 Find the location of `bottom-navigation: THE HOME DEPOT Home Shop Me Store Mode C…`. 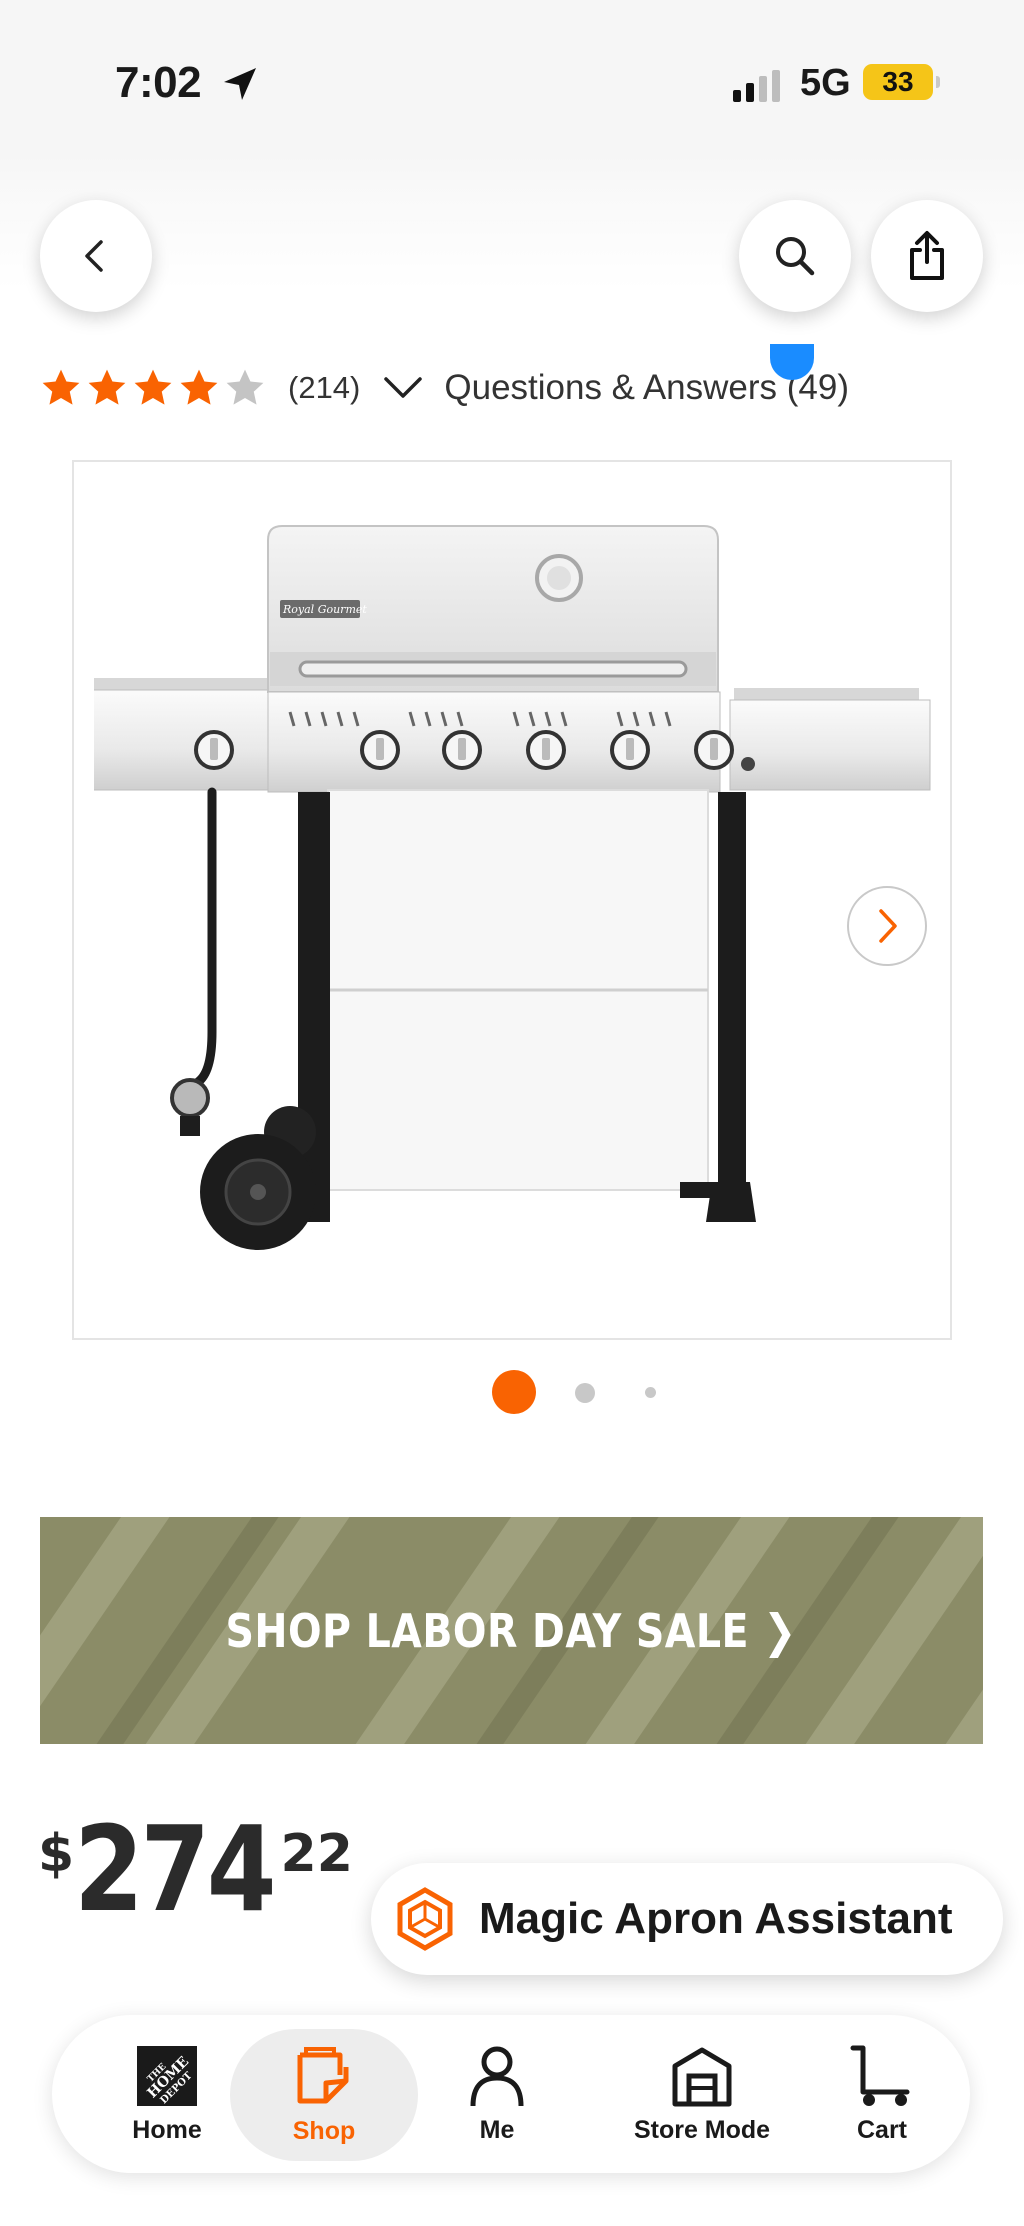

bottom-navigation: THE HOME DEPOT Home Shop Me Store Mode C… is located at coordinates (511, 2094).